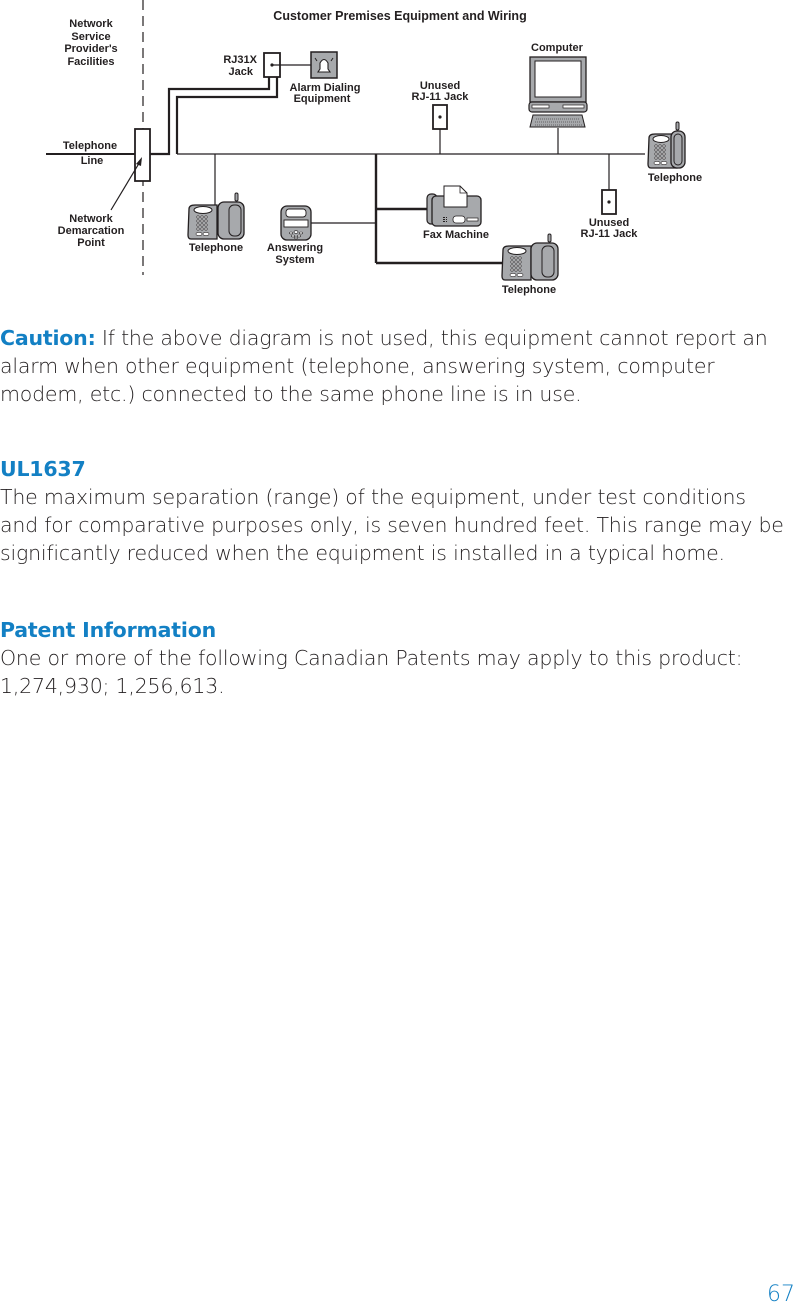 The image size is (799, 1310). I want to click on fax-machine-icon, so click(454, 206).